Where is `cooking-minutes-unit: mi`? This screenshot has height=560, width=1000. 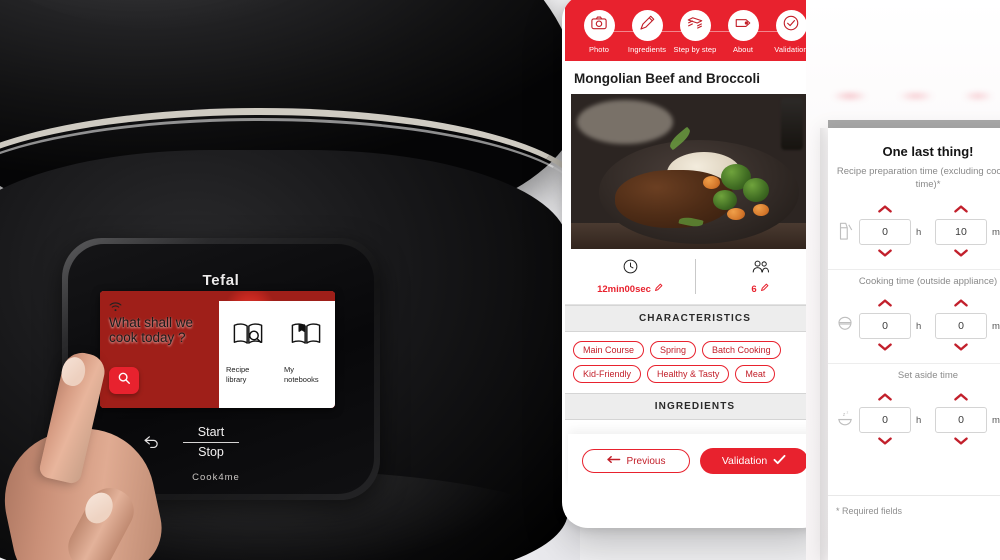 cooking-minutes-unit: mi is located at coordinates (996, 326).